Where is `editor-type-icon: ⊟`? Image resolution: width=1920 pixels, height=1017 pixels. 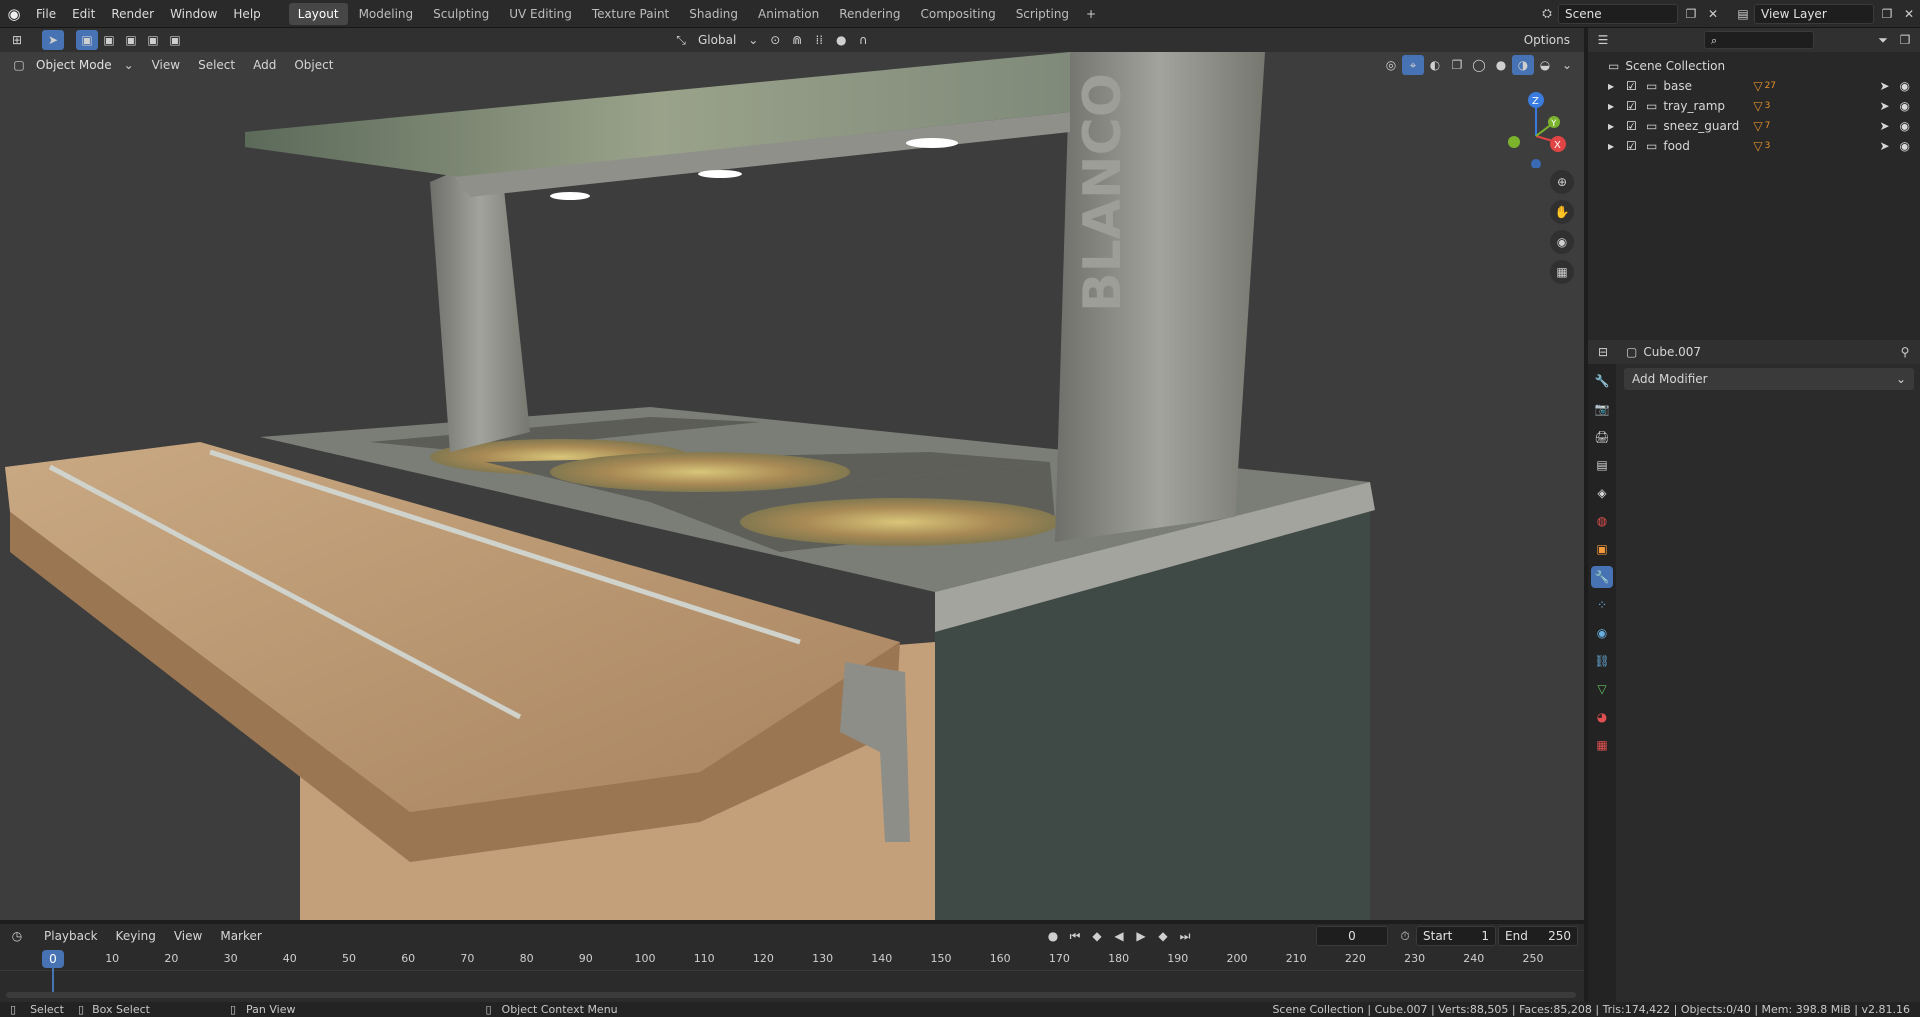
editor-type-icon: ⊟ is located at coordinates (1603, 352).